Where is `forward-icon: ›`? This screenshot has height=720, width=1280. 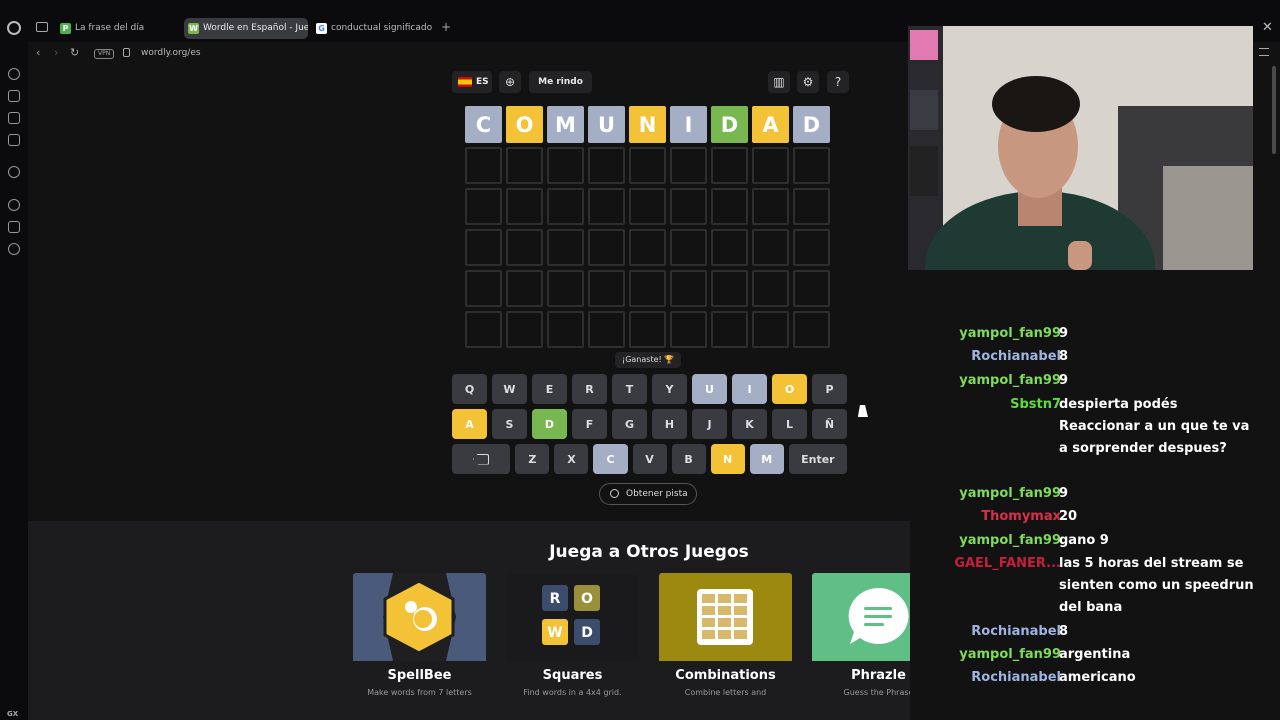
forward-icon: › is located at coordinates (56, 52).